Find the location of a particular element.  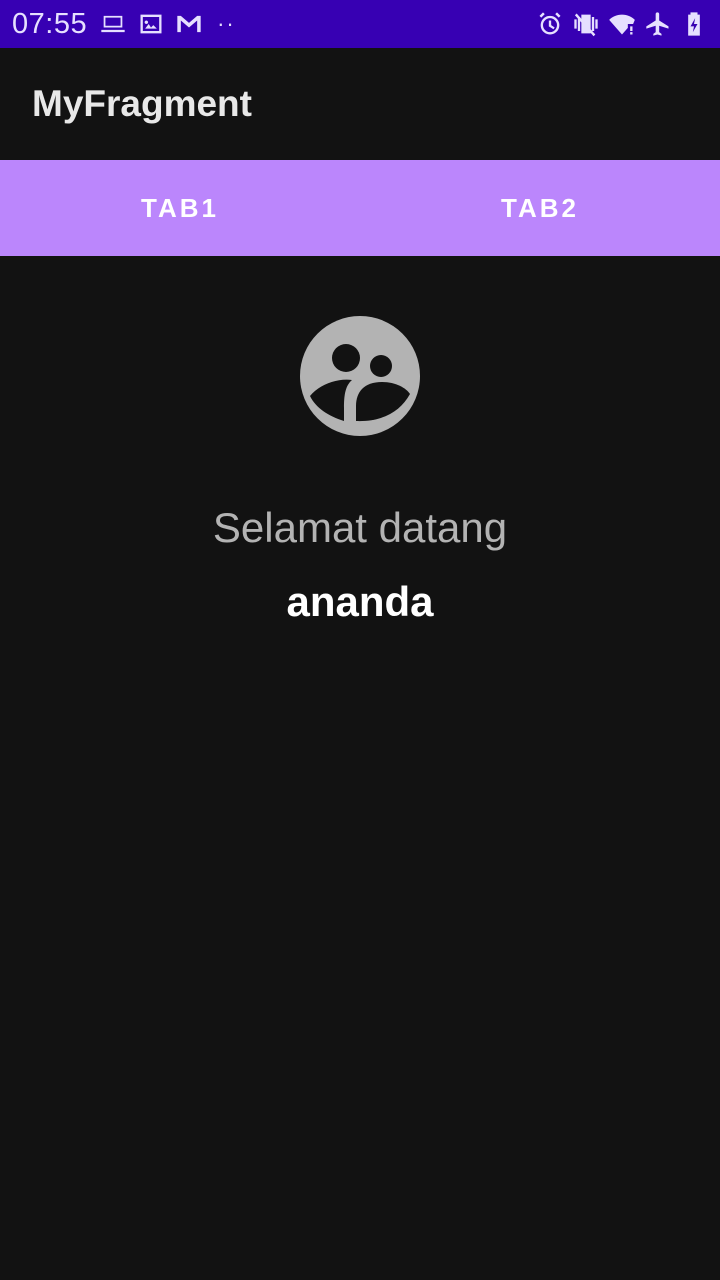

laptop-icon is located at coordinates (113, 24).